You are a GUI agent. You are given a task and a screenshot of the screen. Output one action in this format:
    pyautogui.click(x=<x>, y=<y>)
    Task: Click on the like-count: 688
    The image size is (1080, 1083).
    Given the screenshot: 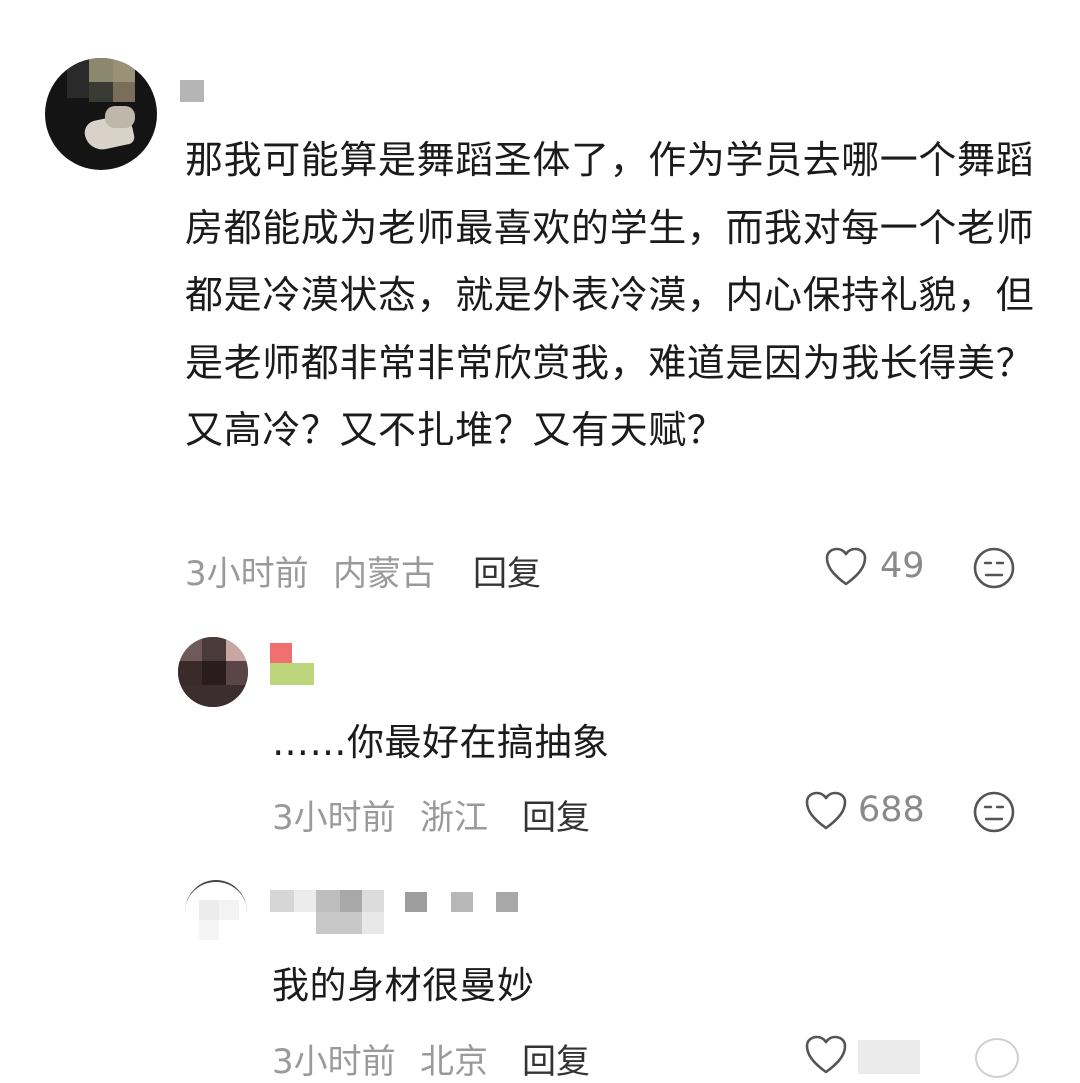 What is the action you would take?
    pyautogui.click(x=891, y=810)
    